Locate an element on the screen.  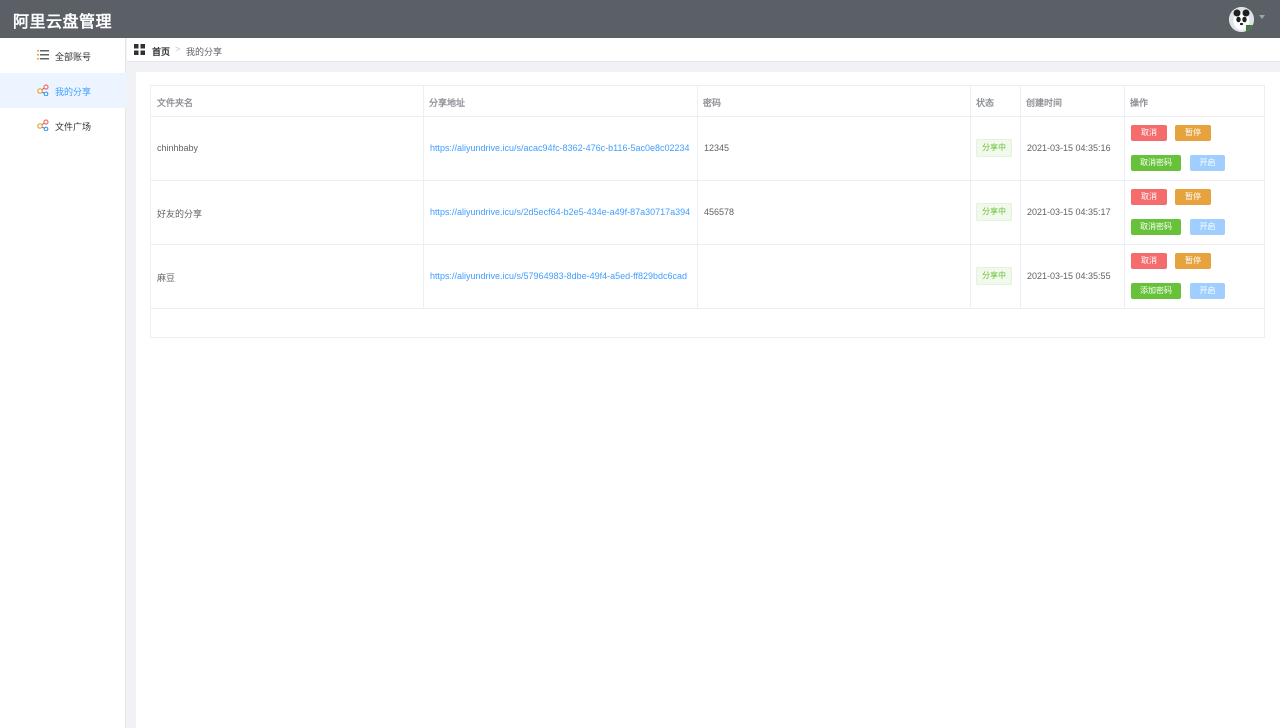
app-title: 阿里云盘管理 is located at coordinates (63, 22).